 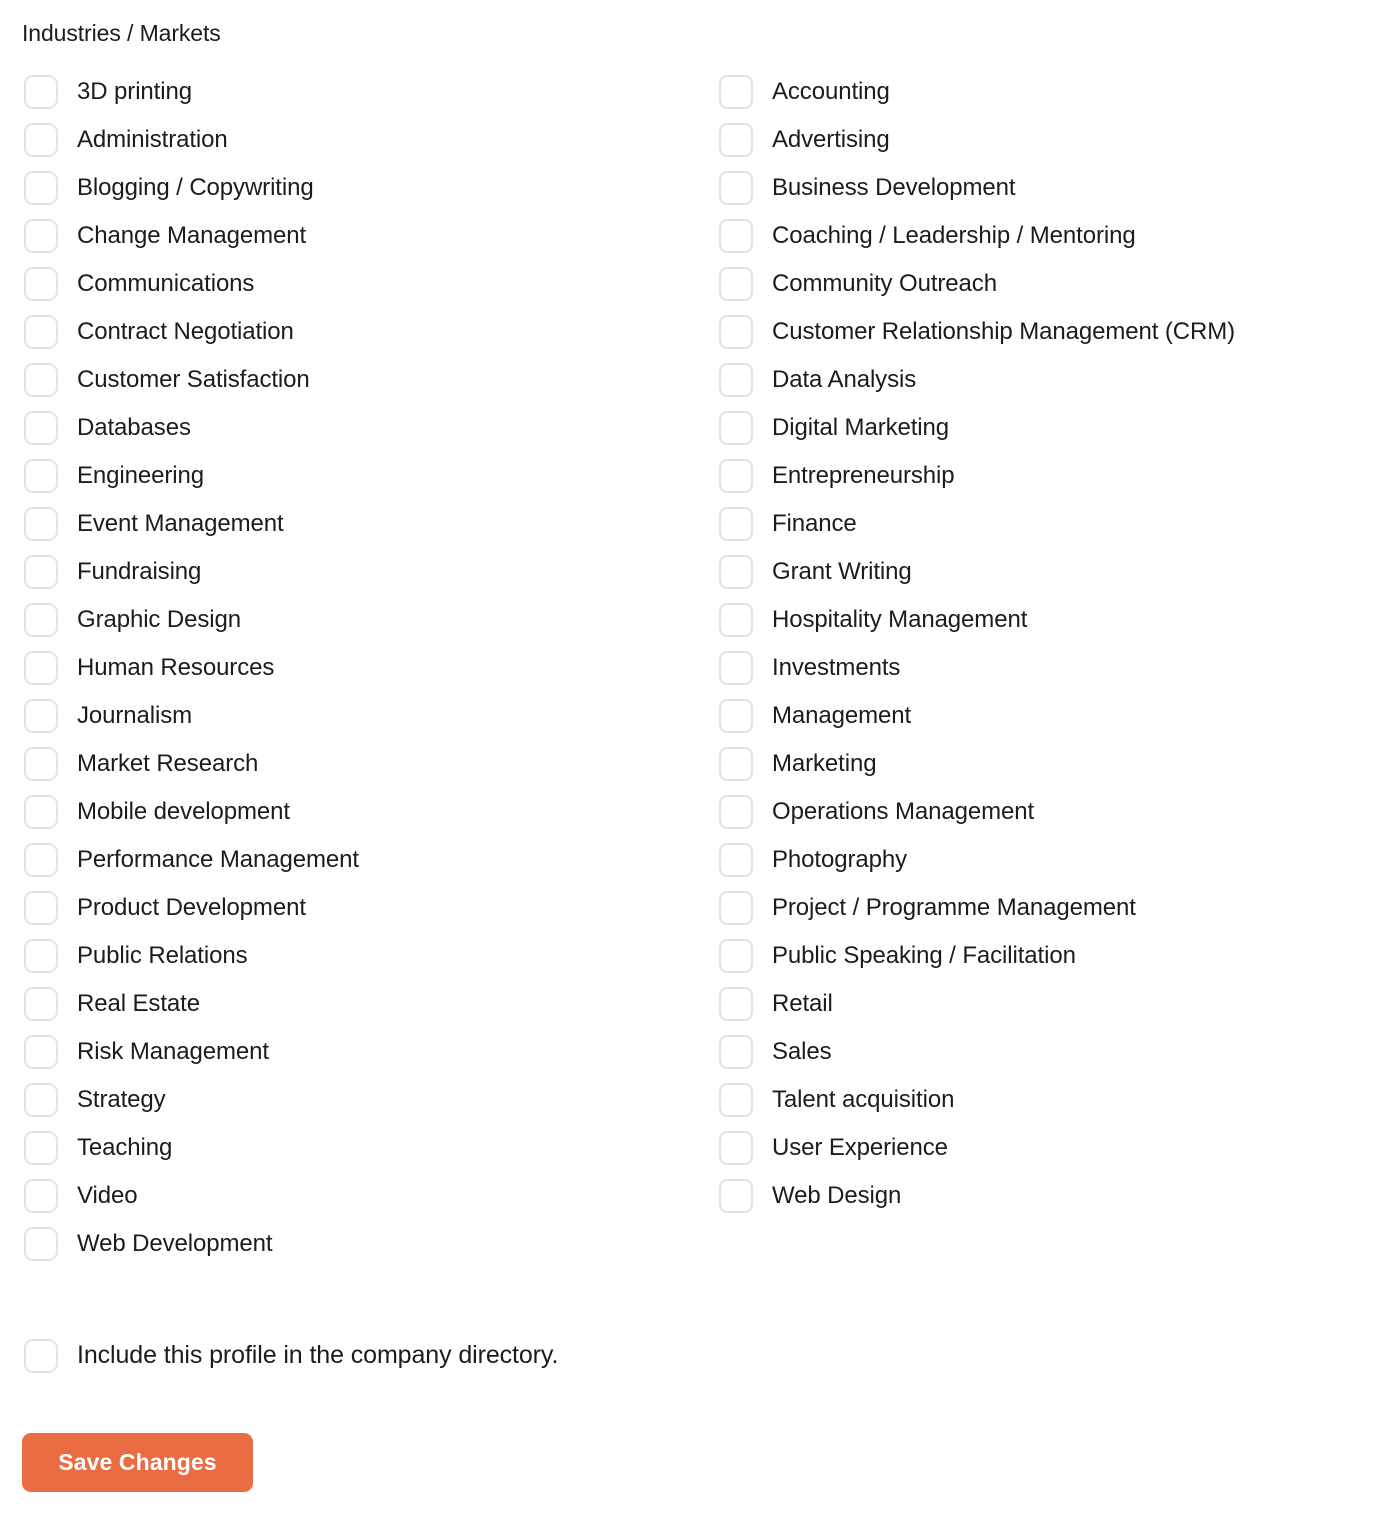 I want to click on checkbox-row: Performance Management, so click(x=362, y=860).